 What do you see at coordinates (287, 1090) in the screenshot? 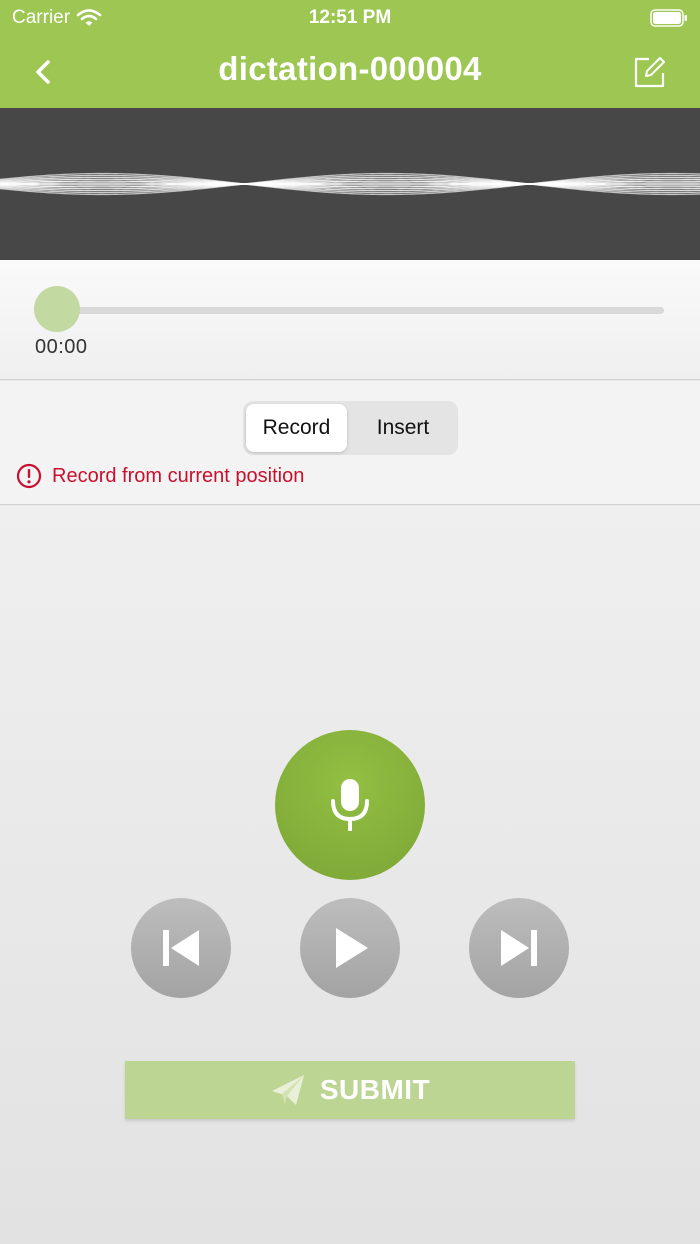
I see `paper-plane-icon` at bounding box center [287, 1090].